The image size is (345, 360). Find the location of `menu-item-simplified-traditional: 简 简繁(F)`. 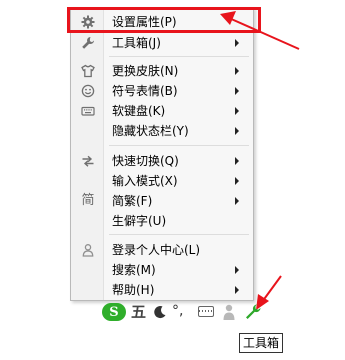

menu-item-simplified-traditional: 简 简繁(F) is located at coordinates (162, 201).